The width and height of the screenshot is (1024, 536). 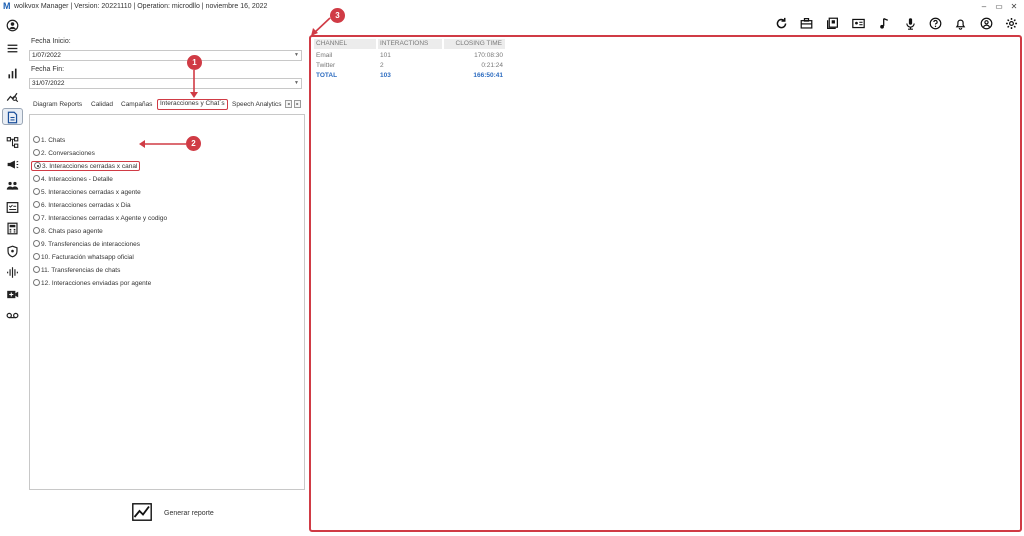 I want to click on report-option: 2. Conversaciones, so click(x=64, y=154).